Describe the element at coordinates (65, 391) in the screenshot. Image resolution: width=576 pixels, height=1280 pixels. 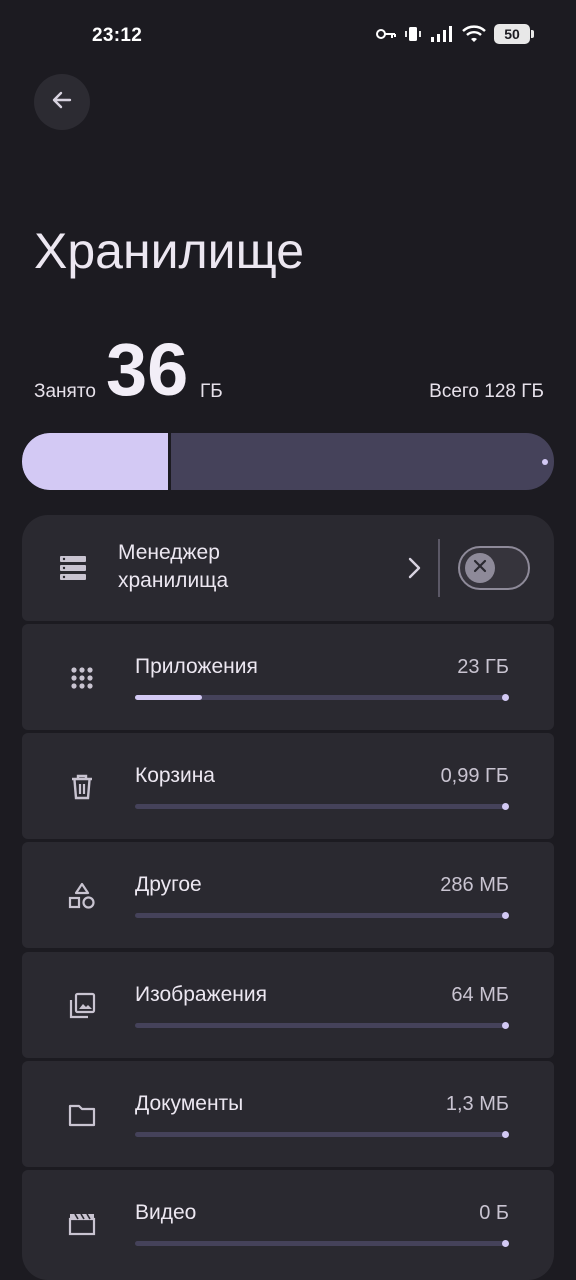
I see `used-label: Занято` at that location.